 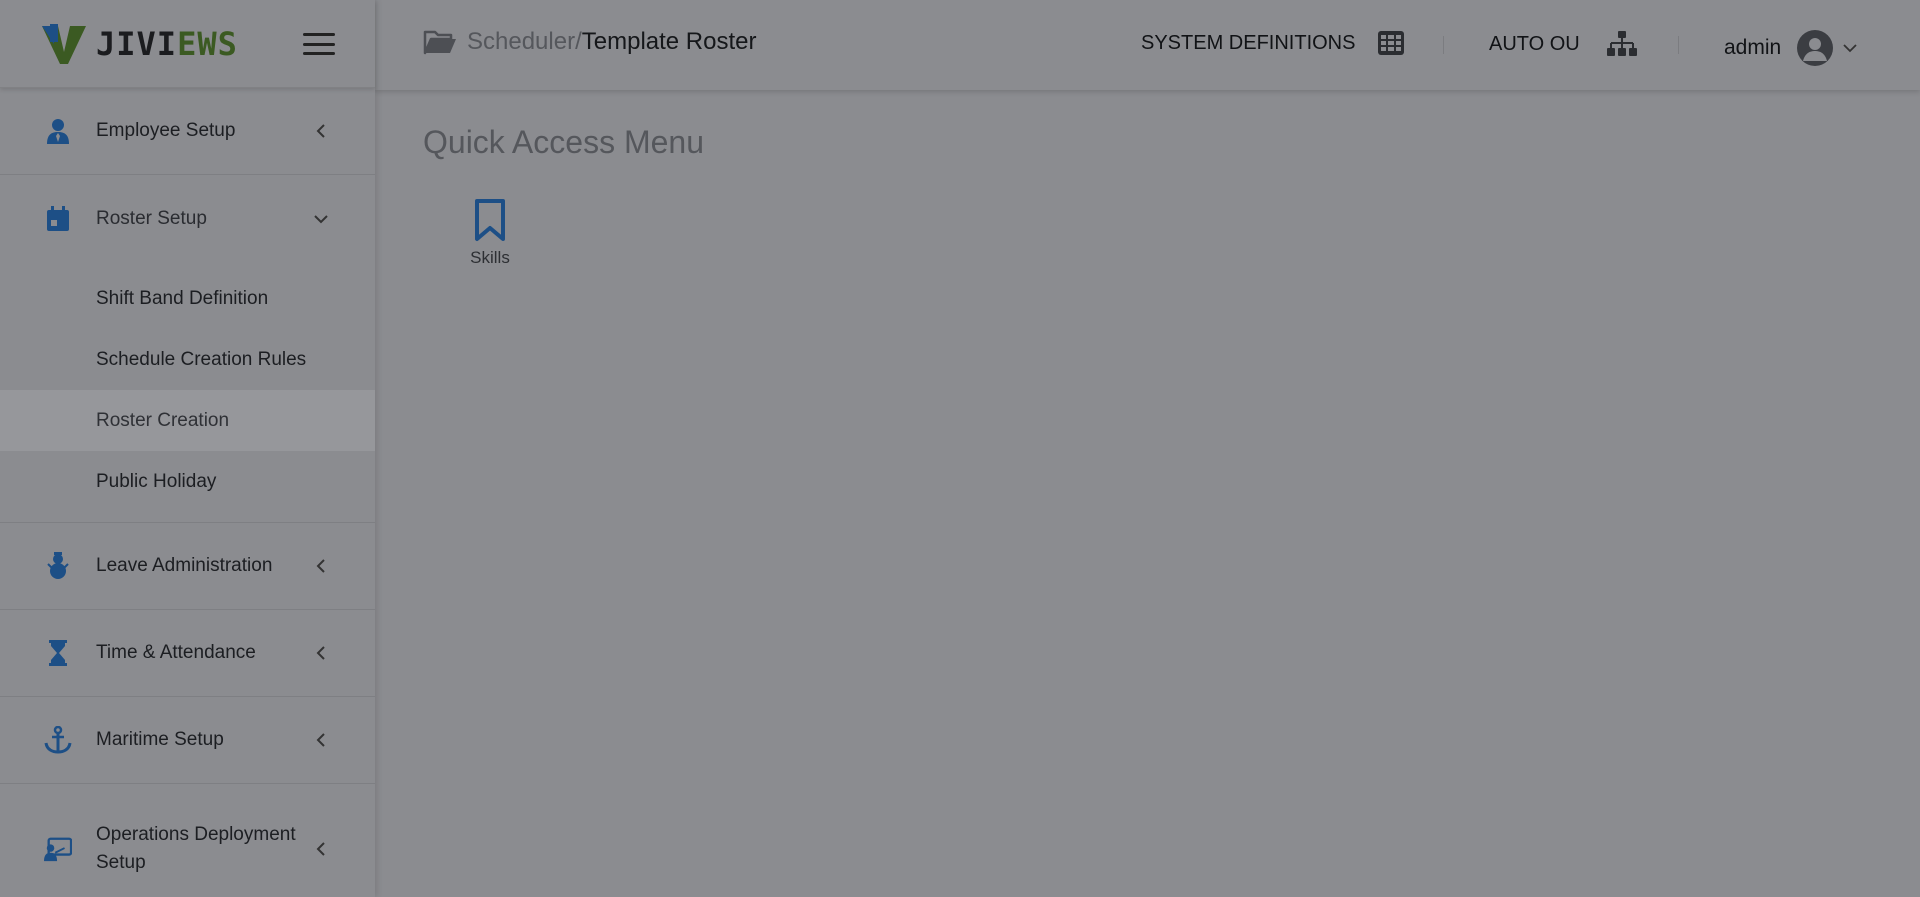 I want to click on breadcrumb: Scheduler/ Template Roster, so click(x=590, y=42).